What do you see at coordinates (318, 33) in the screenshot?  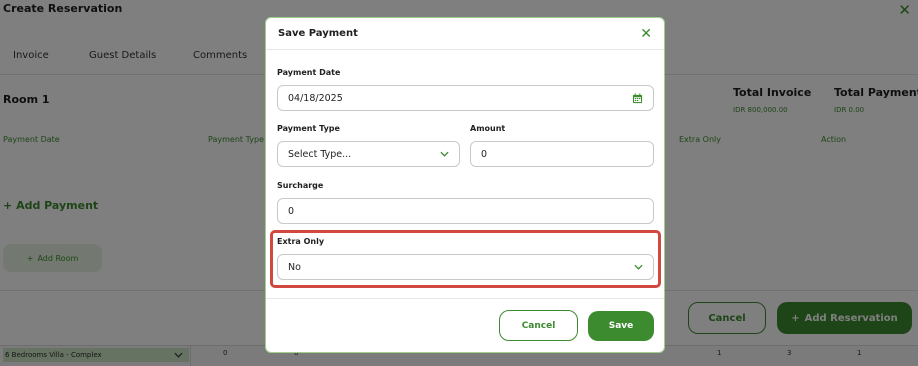 I see `modal-title: Save Payment` at bounding box center [318, 33].